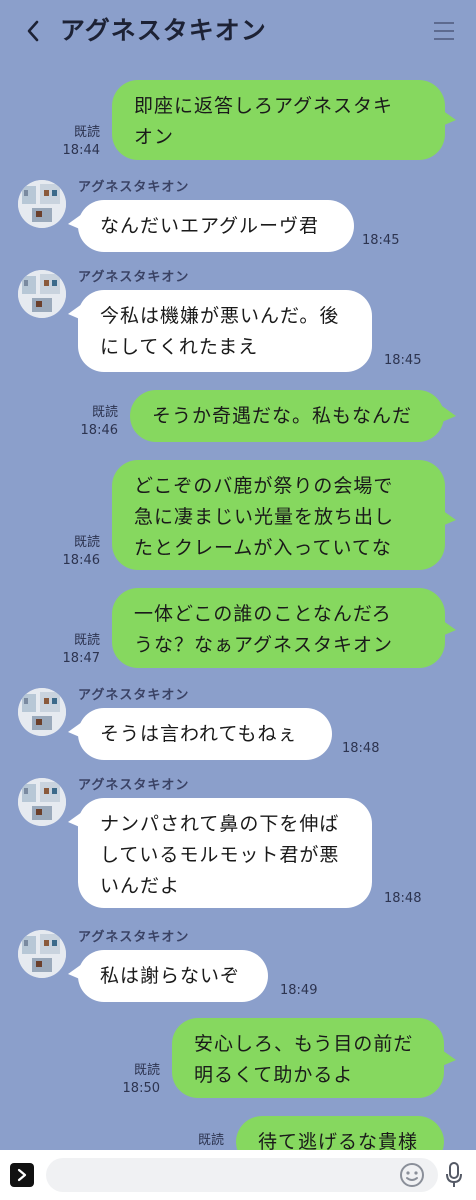  I want to click on message-meta: 既読, so click(194, 1141).